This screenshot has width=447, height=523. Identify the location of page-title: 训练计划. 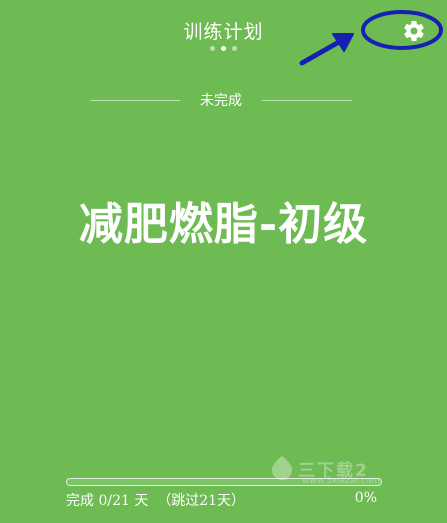
(223, 32).